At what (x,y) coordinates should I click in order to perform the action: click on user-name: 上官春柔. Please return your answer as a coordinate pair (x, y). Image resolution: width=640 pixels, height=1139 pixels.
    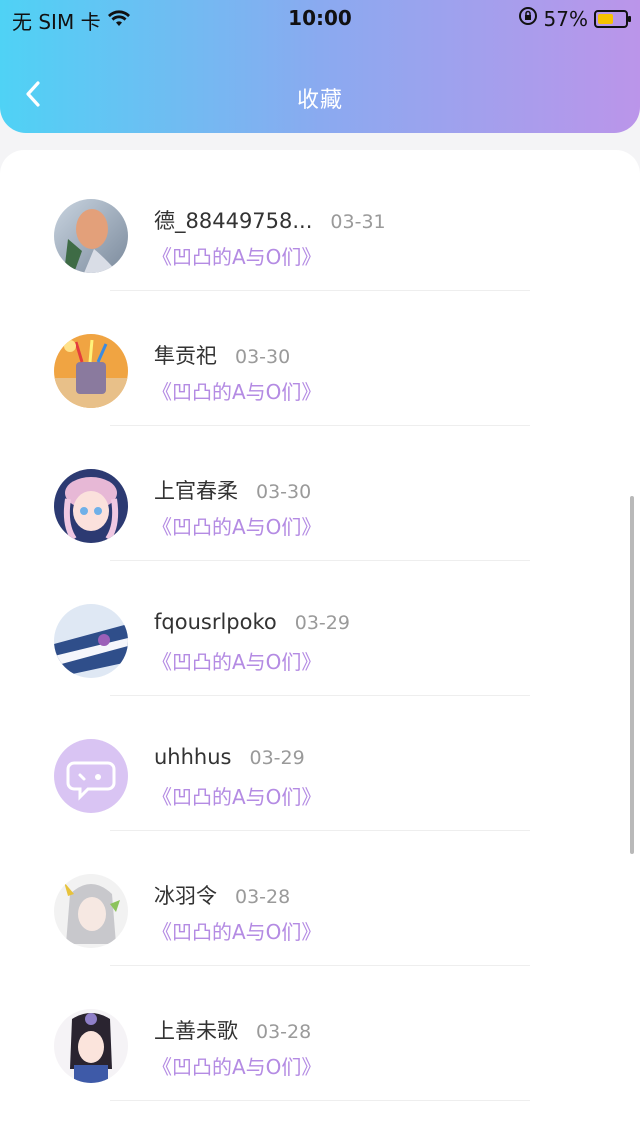
    Looking at the image, I should click on (196, 491).